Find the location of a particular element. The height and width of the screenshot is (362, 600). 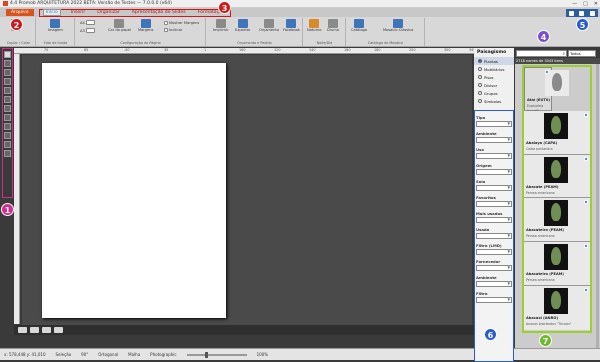

move-tool is located at coordinates (7, 63).